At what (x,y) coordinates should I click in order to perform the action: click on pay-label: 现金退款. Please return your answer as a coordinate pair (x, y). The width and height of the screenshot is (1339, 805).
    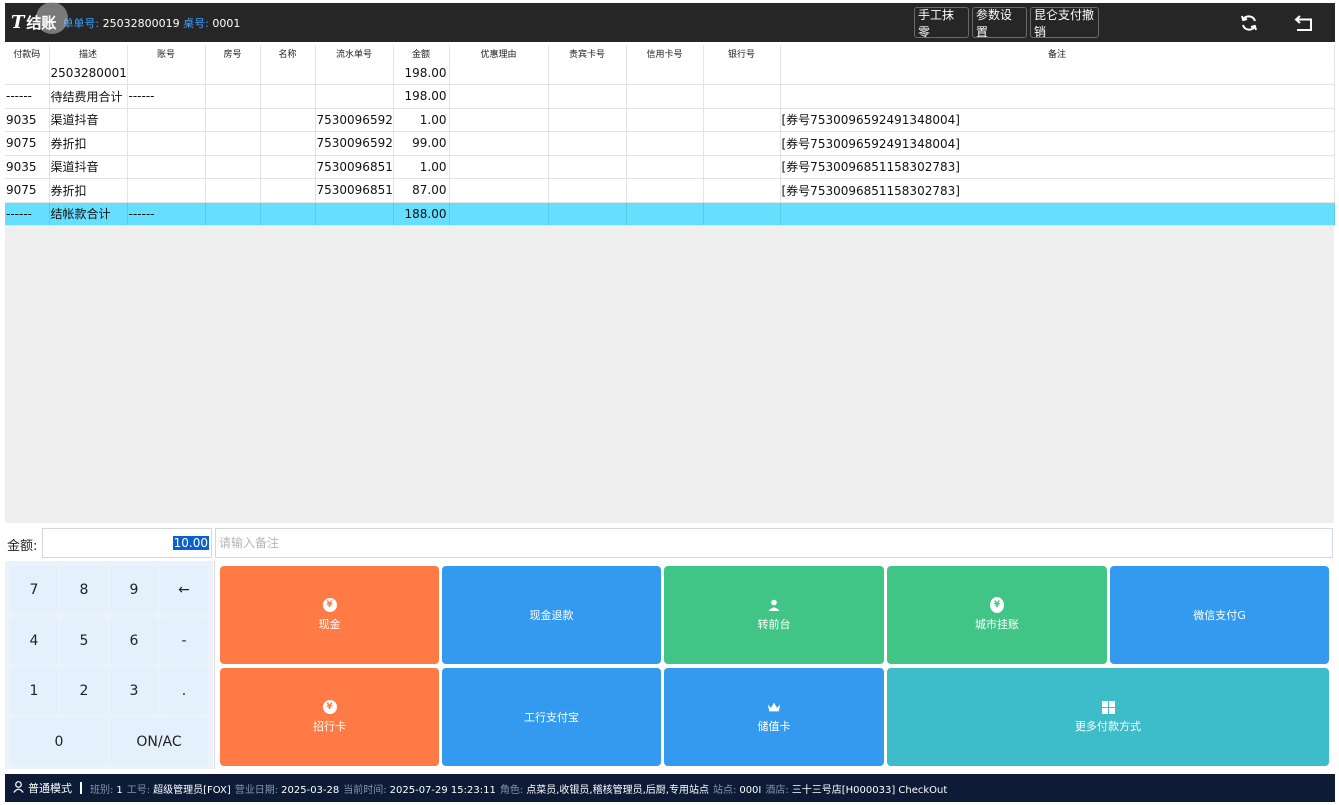
    Looking at the image, I should click on (551, 615).